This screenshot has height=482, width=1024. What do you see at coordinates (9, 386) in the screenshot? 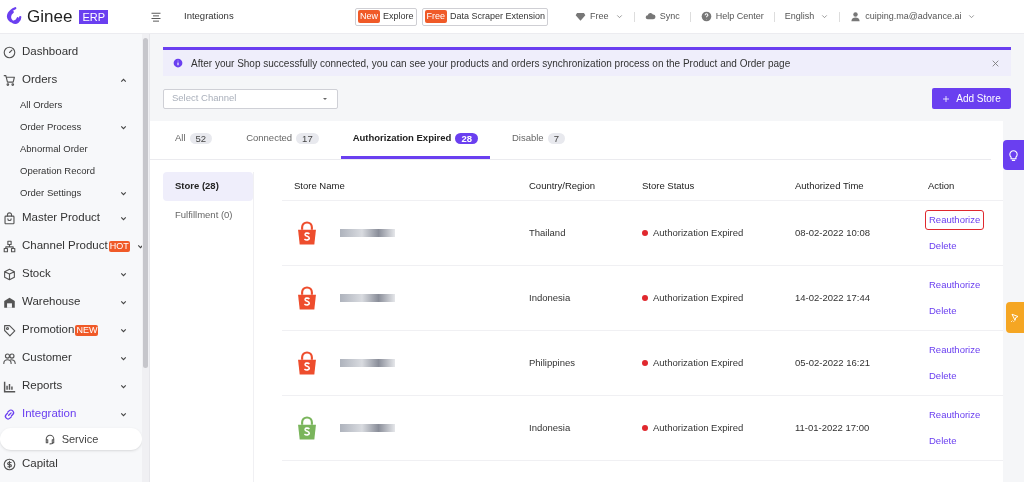
I see `bar-chart-icon` at bounding box center [9, 386].